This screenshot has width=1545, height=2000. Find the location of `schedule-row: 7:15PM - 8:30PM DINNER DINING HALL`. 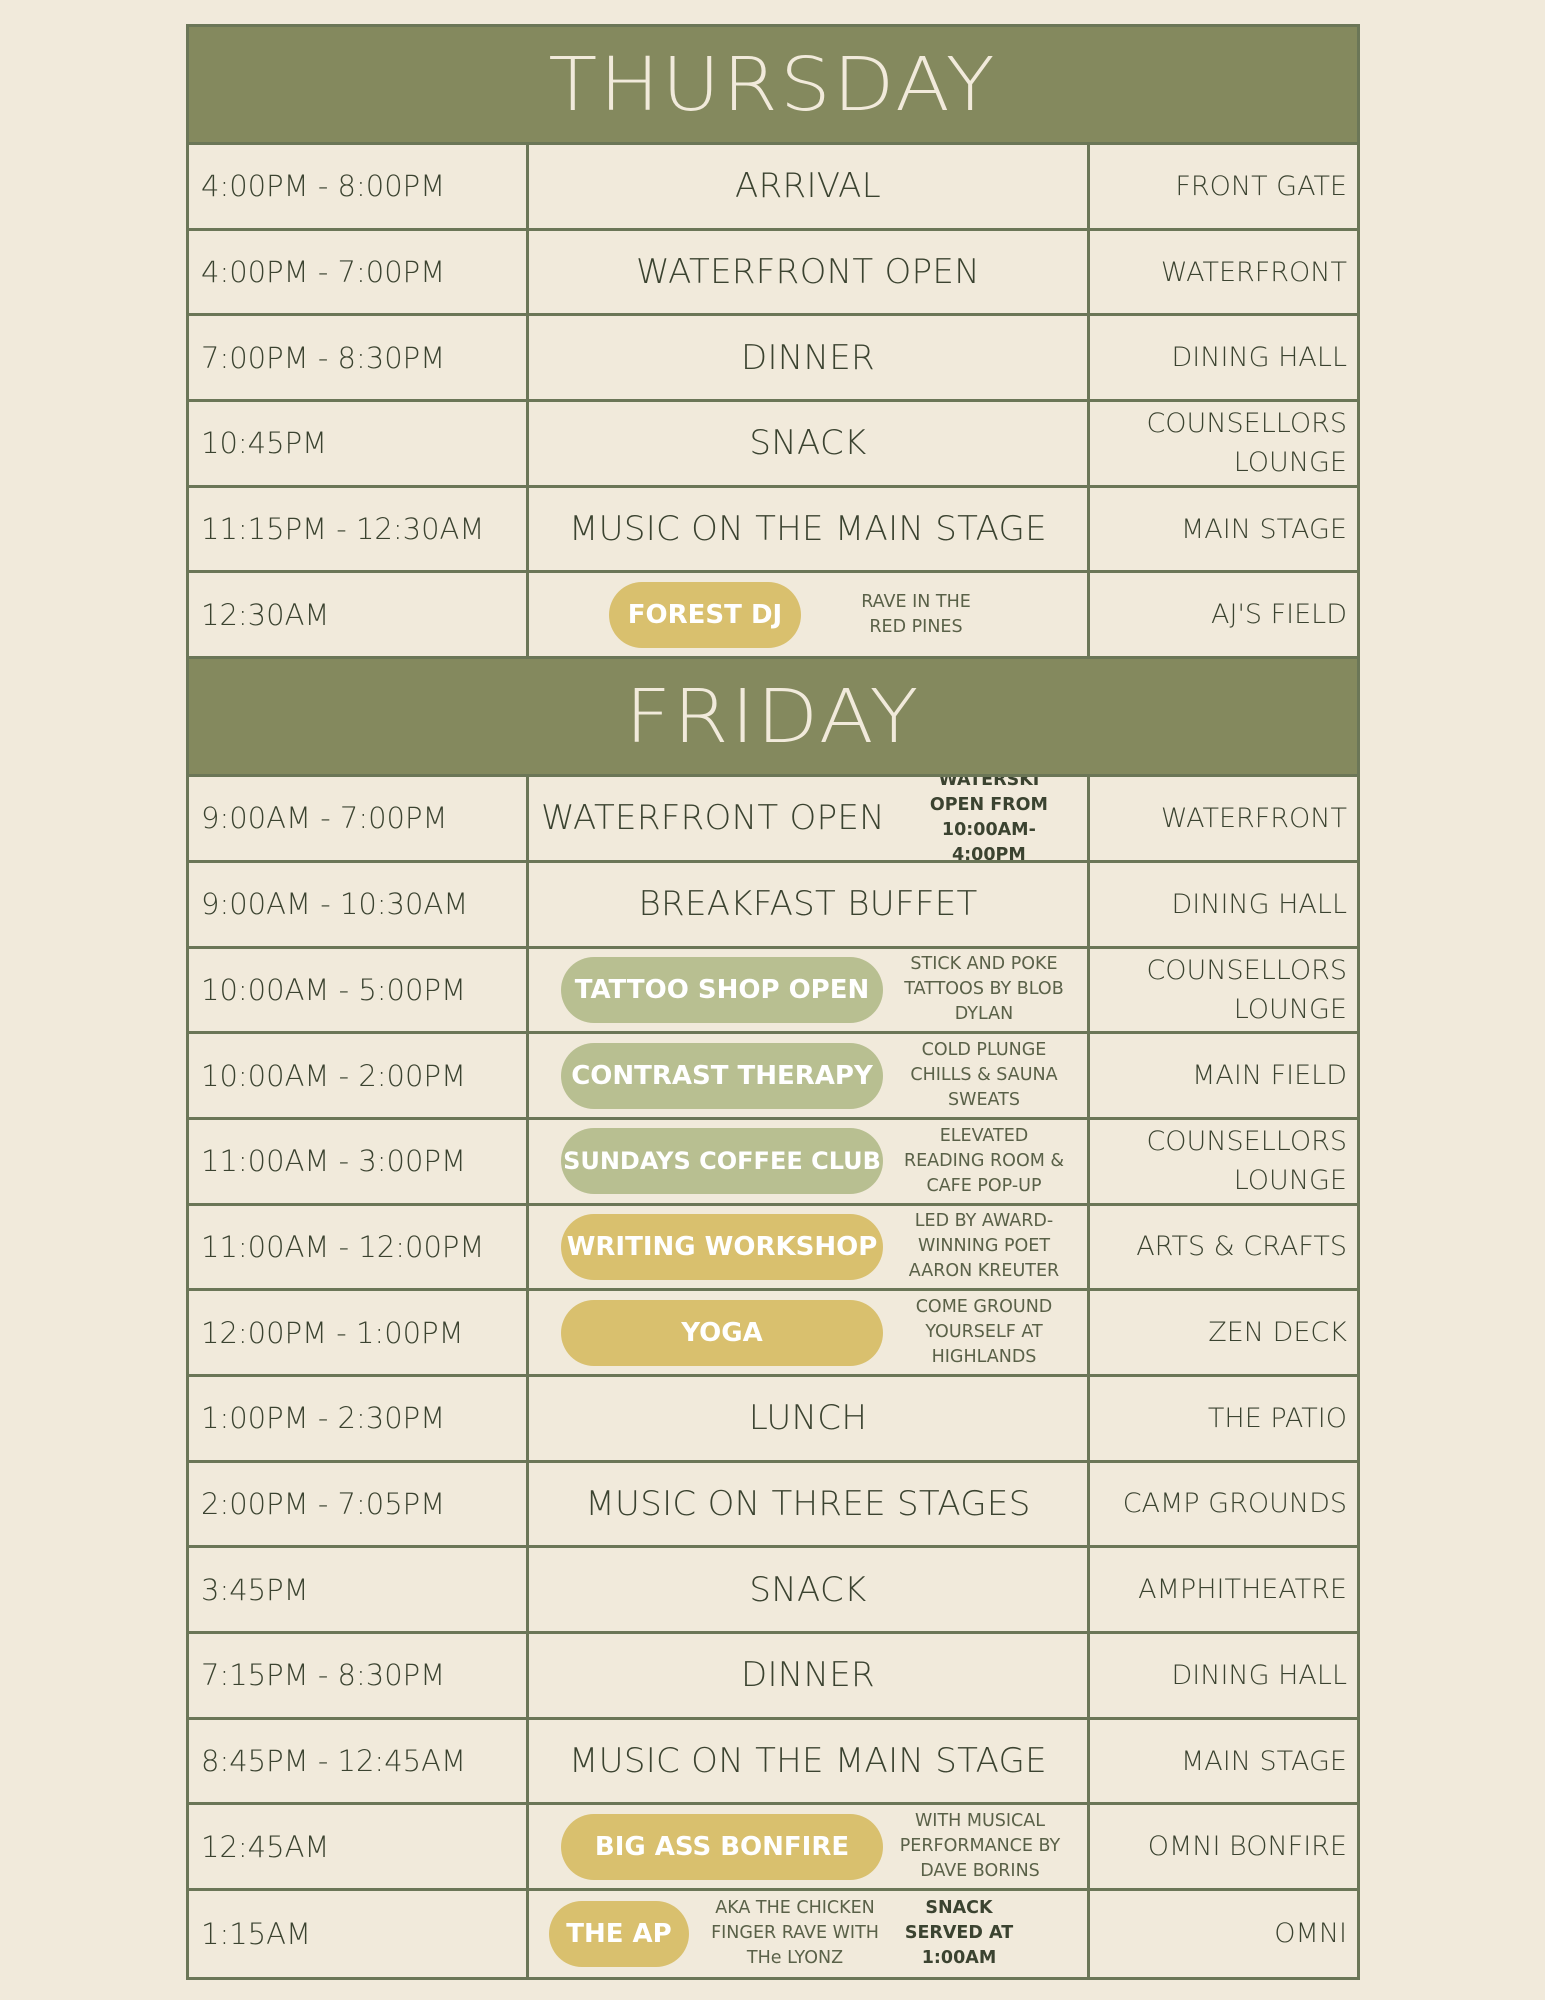

schedule-row: 7:15PM - 8:30PM DINNER DINING HALL is located at coordinates (773, 1677).